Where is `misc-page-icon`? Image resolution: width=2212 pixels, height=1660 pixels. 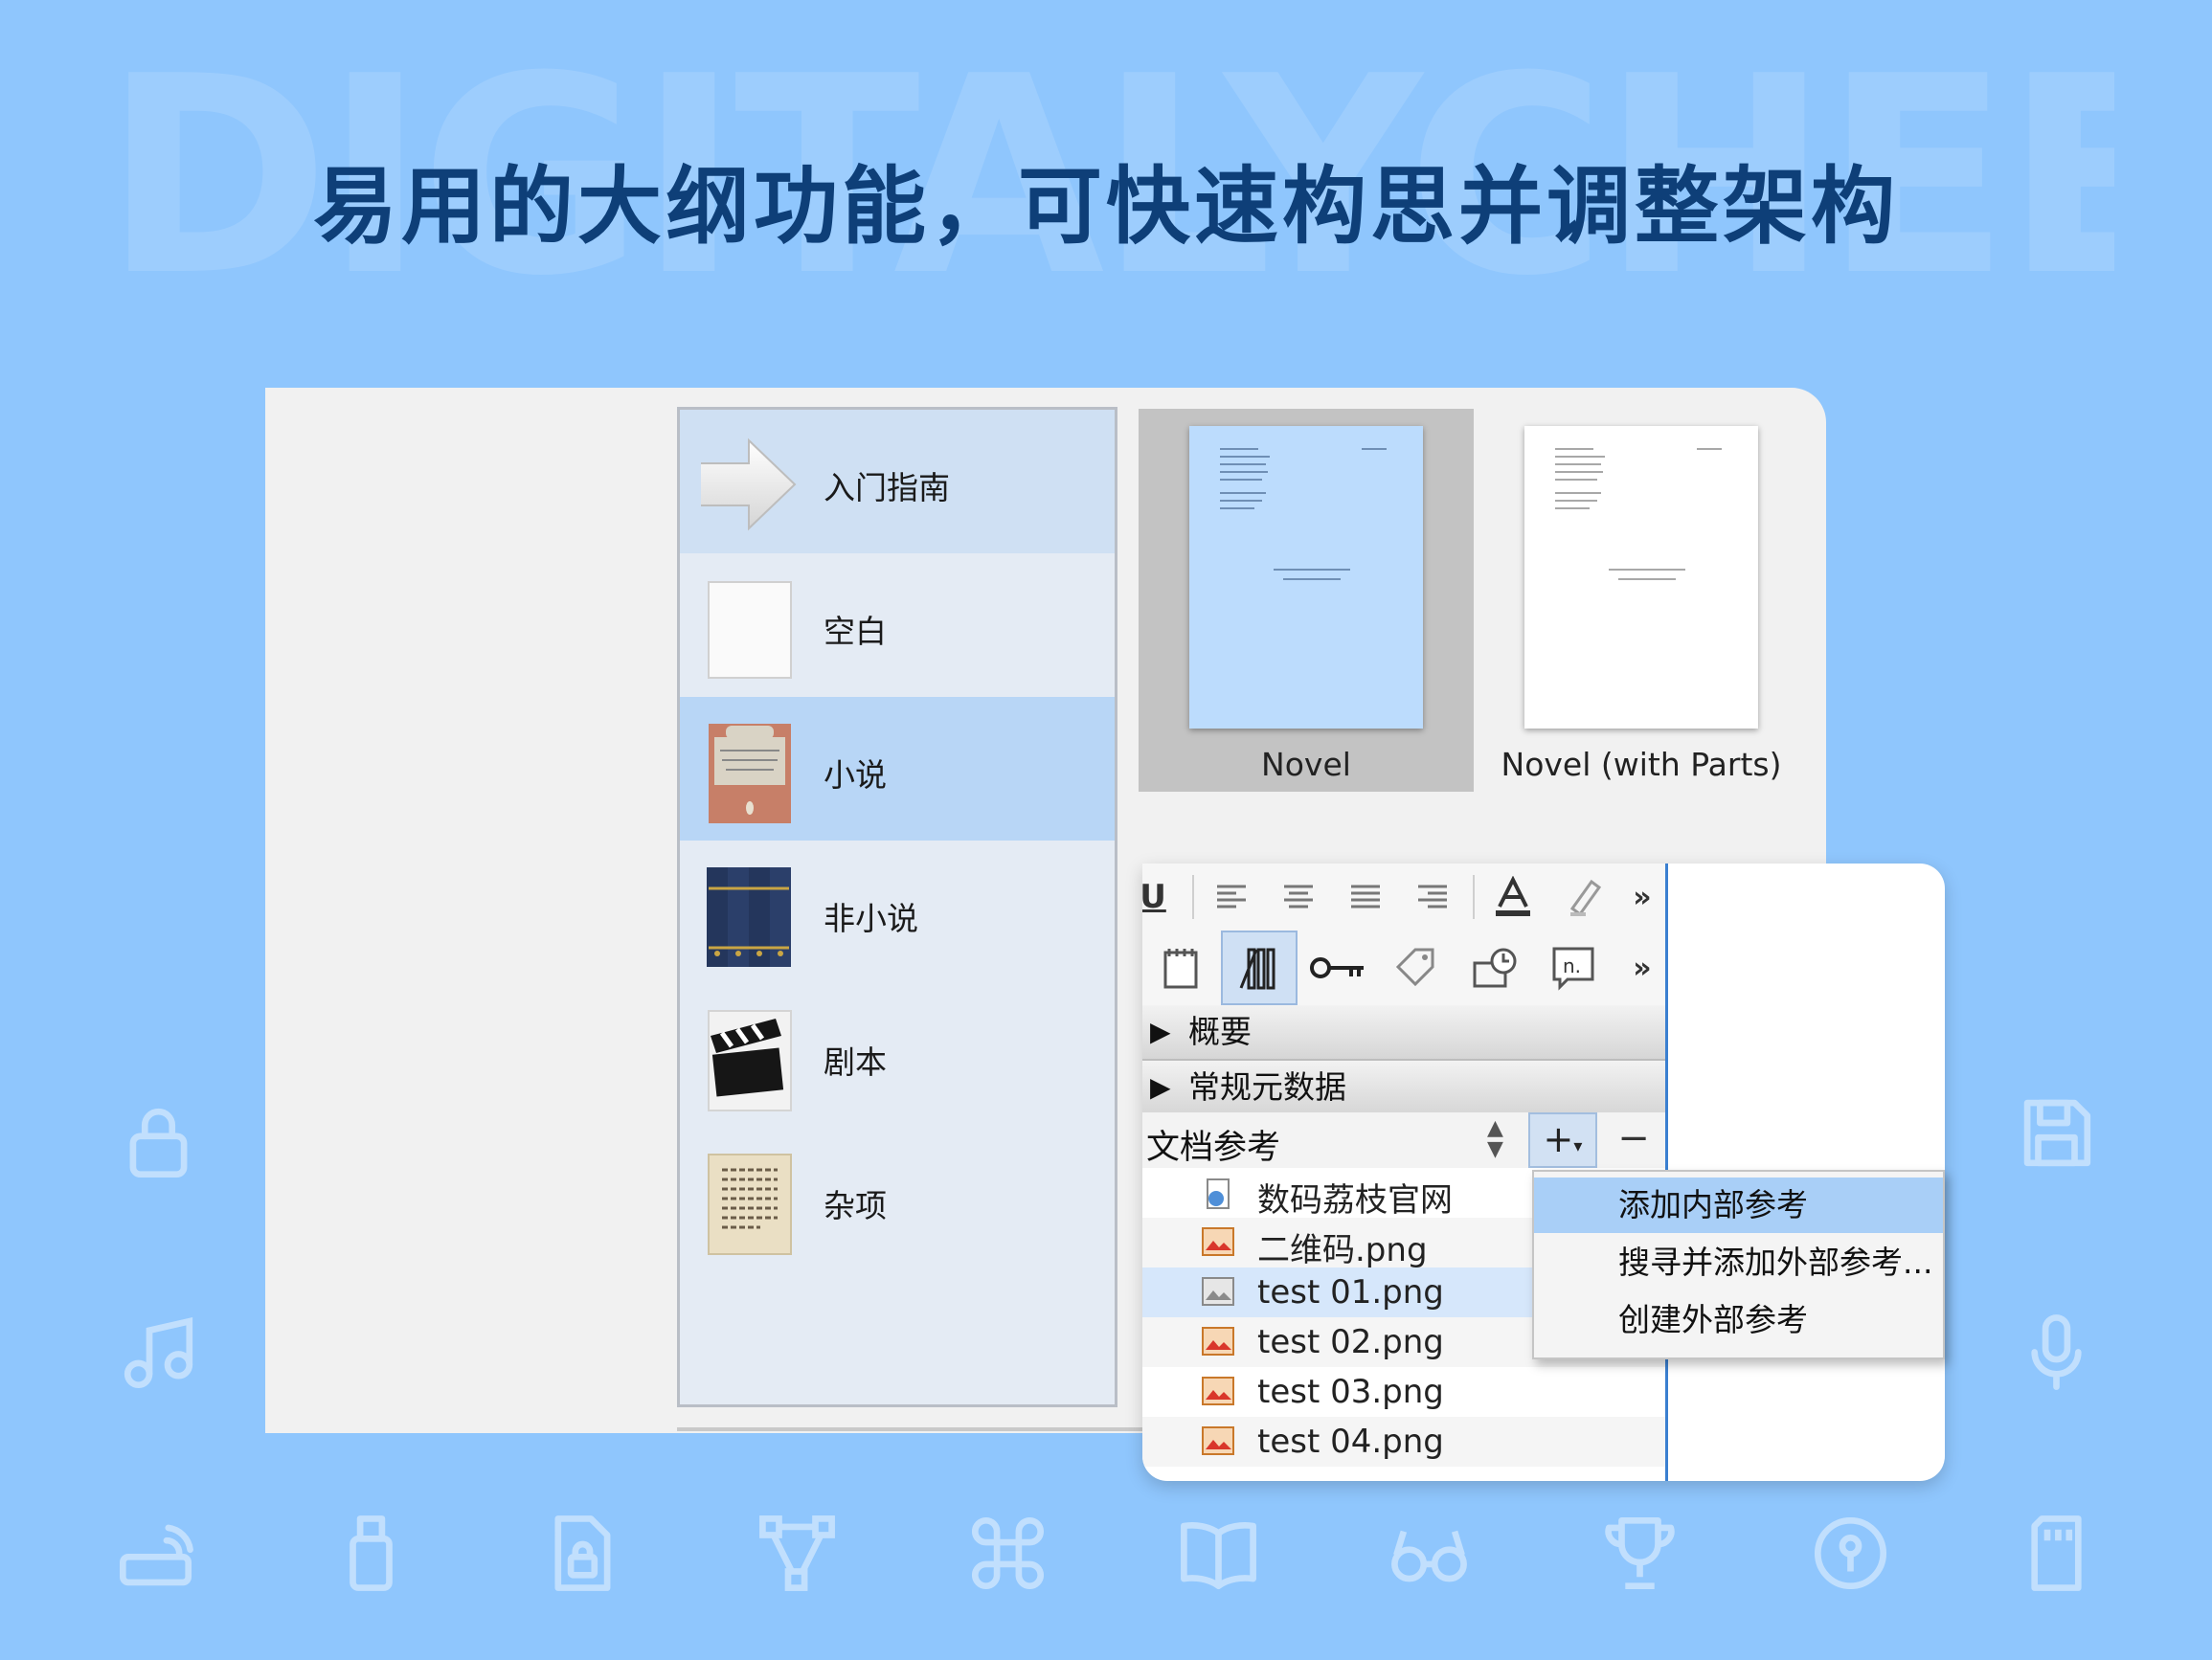
misc-page-icon is located at coordinates (749, 1203).